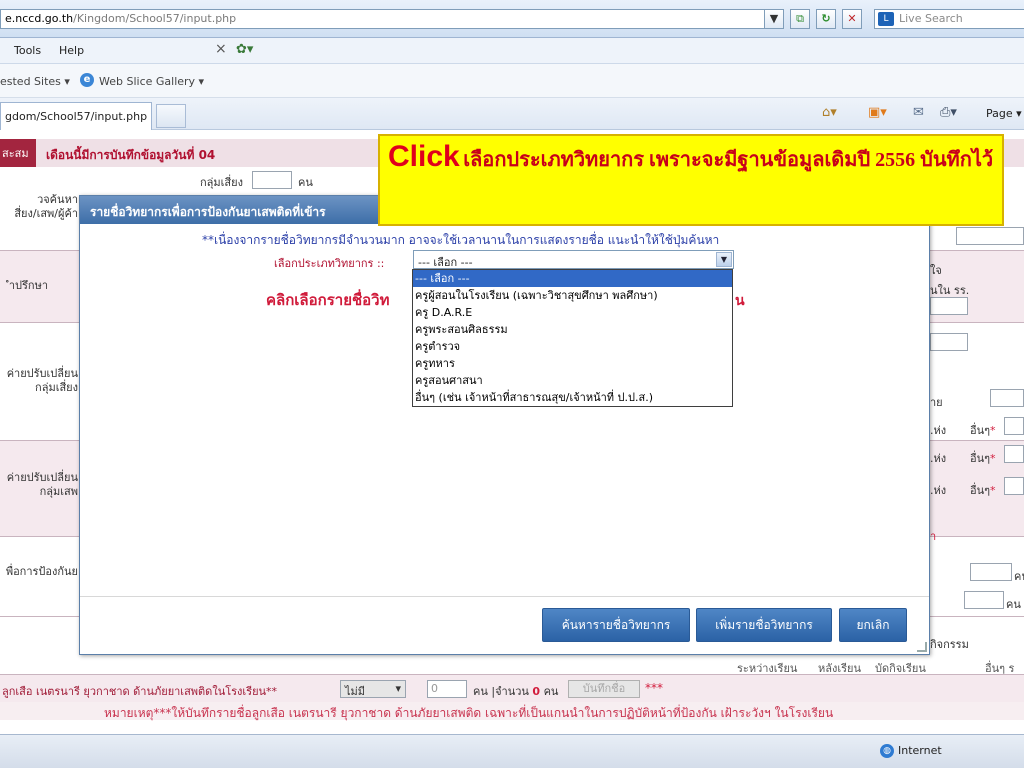 The height and width of the screenshot is (768, 1024). Describe the element at coordinates (76, 116) in the screenshot. I see `tab-active: gdom/School57/input.php` at that location.